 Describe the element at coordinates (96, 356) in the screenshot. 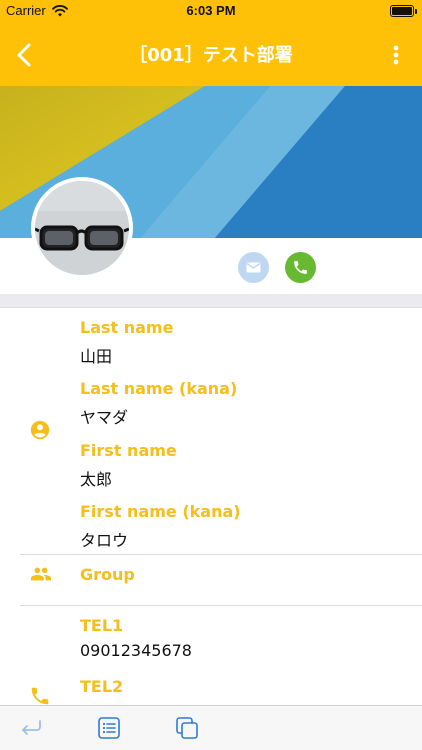

I see `last-name-value: 山田` at that location.